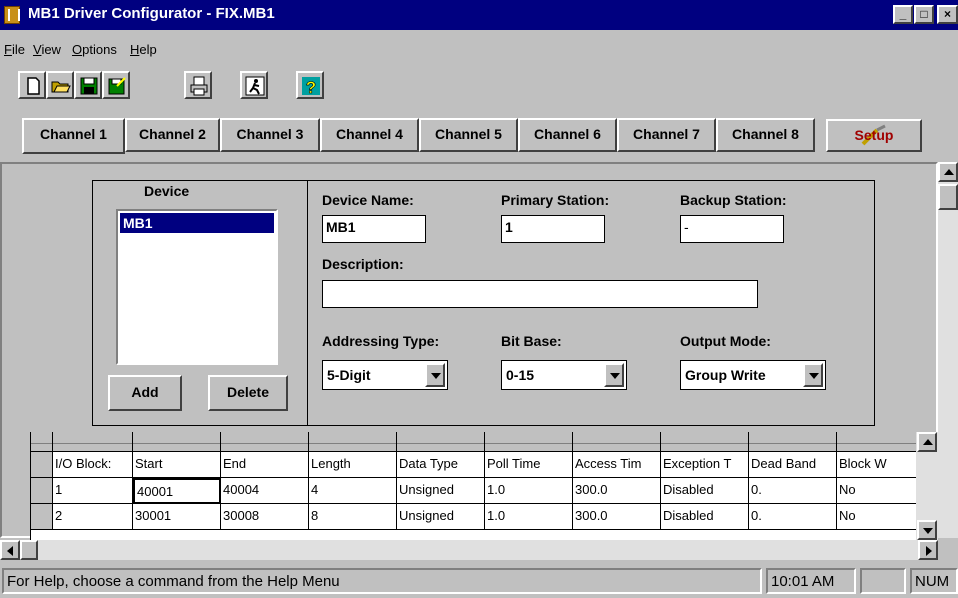  I want to click on grid-cell: 2, so click(93, 517).